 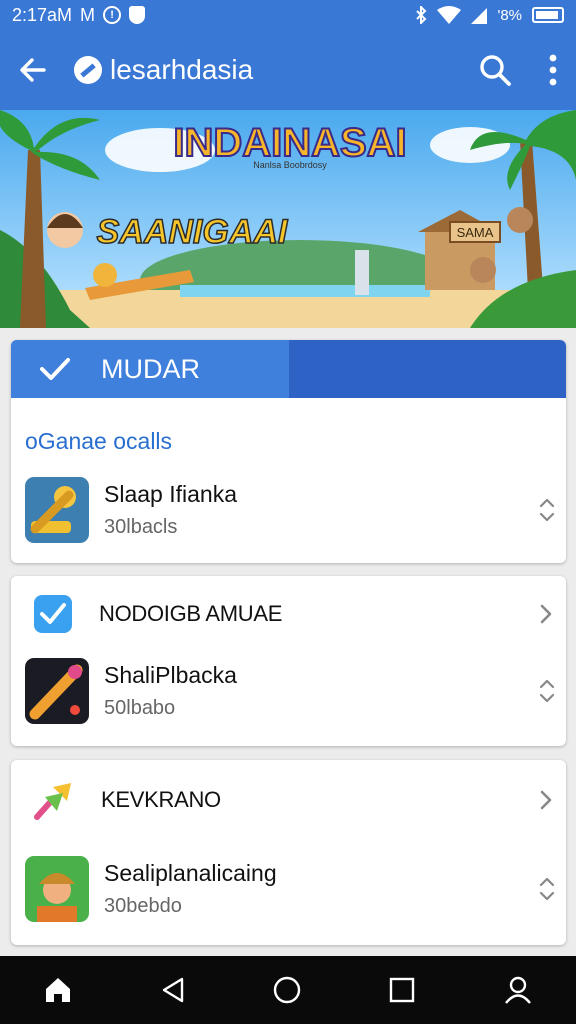 What do you see at coordinates (293, 800) in the screenshot?
I see `group-header: KEVKRANO` at bounding box center [293, 800].